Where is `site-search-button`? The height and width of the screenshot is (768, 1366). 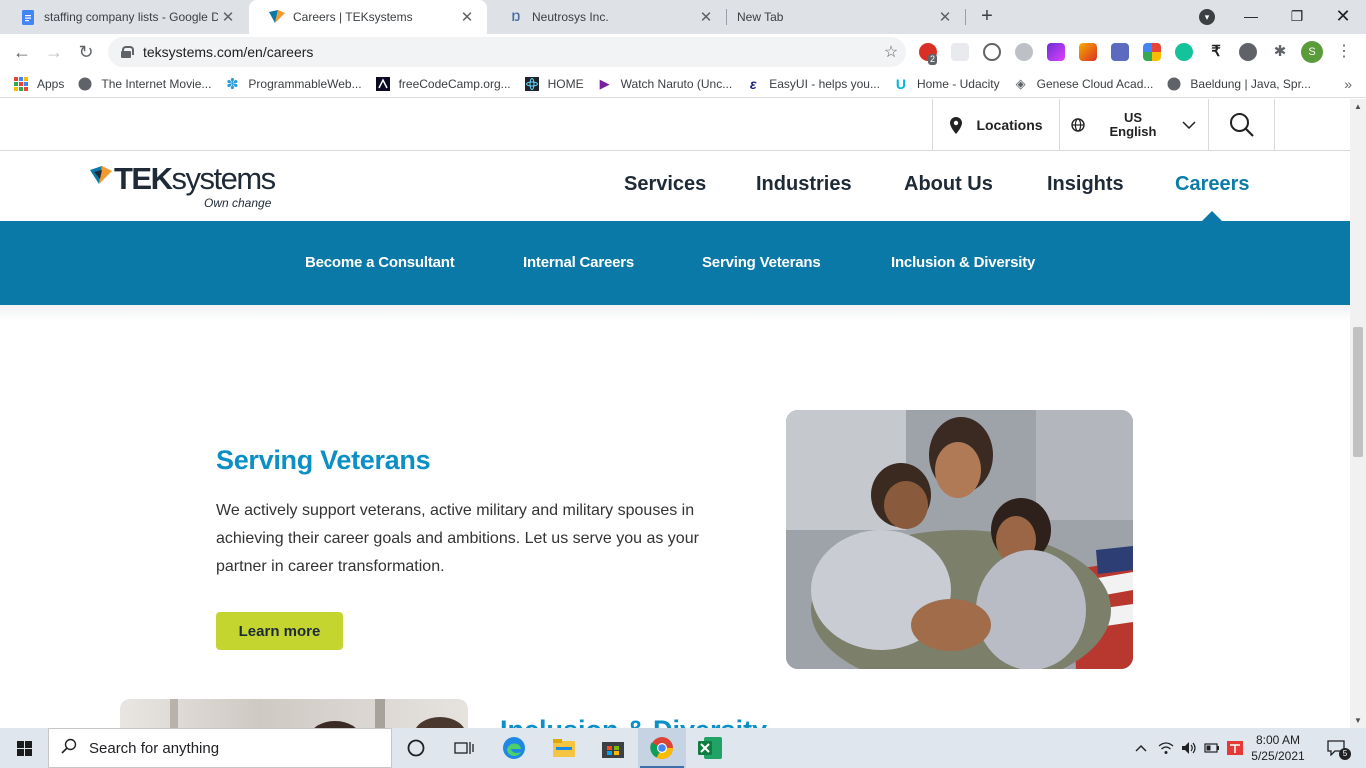
site-search-button is located at coordinates (1241, 125).